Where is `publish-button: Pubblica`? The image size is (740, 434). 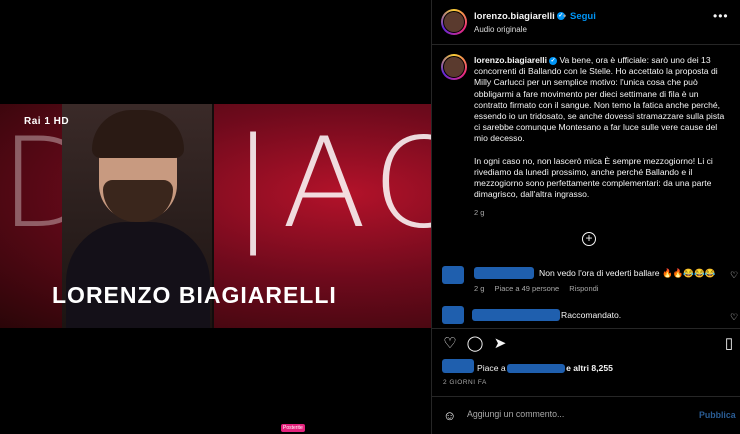
publish-button: Pubblica is located at coordinates (717, 415).